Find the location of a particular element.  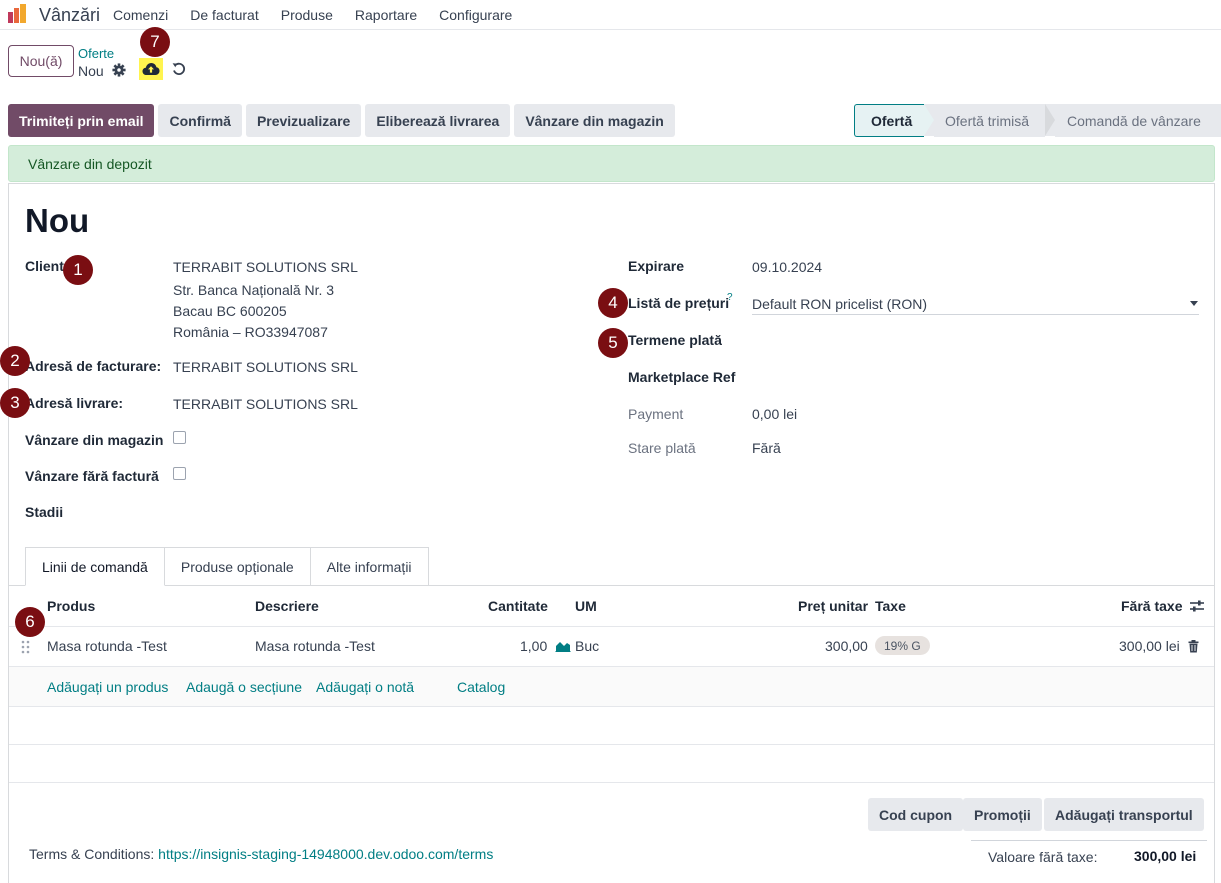

add-shipping-button: Adăugați transportul is located at coordinates (1124, 814).